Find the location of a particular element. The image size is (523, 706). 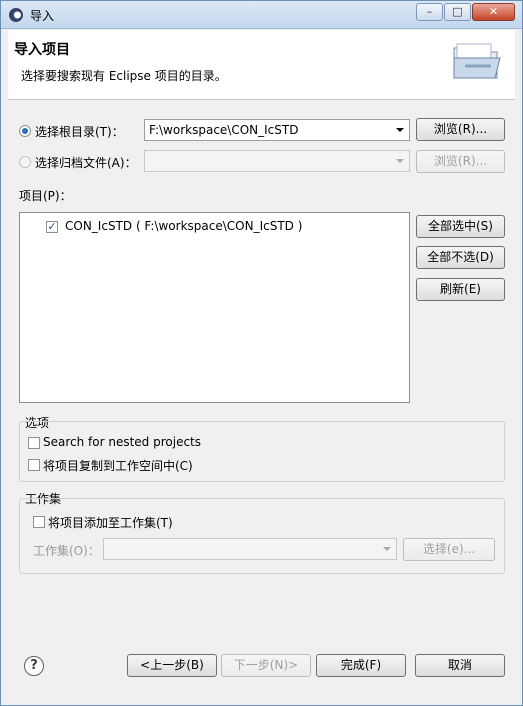

project-name: CON_IcSTD ( F:\workspace\CON_IcSTD ) is located at coordinates (184, 226).